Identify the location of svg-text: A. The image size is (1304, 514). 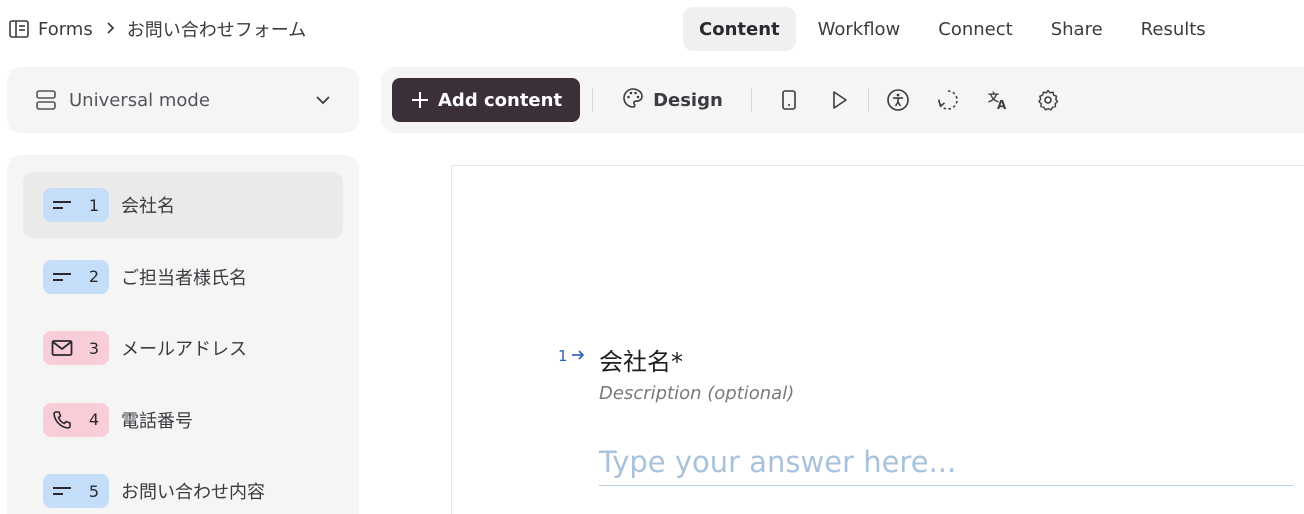
(1002, 105).